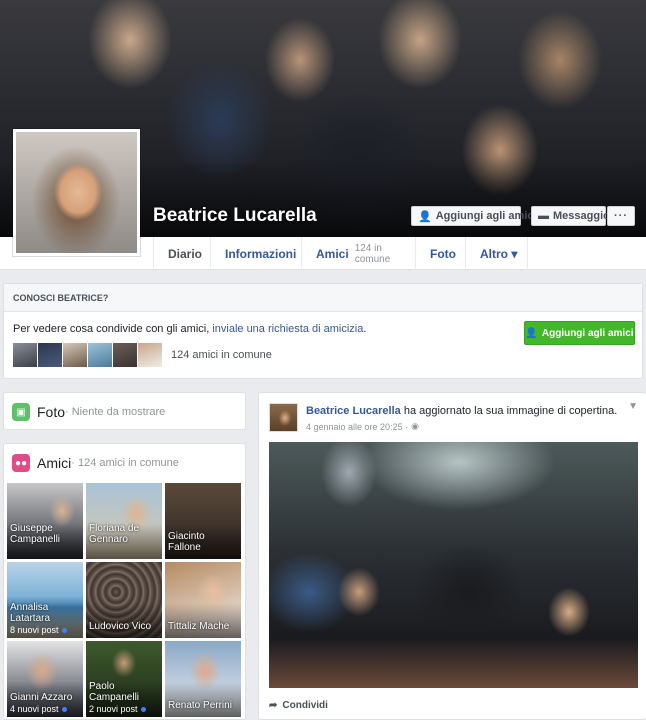 This screenshot has width=646, height=720. Describe the element at coordinates (221, 355) in the screenshot. I see `mutual-friends-count: 124 amici in comune` at that location.